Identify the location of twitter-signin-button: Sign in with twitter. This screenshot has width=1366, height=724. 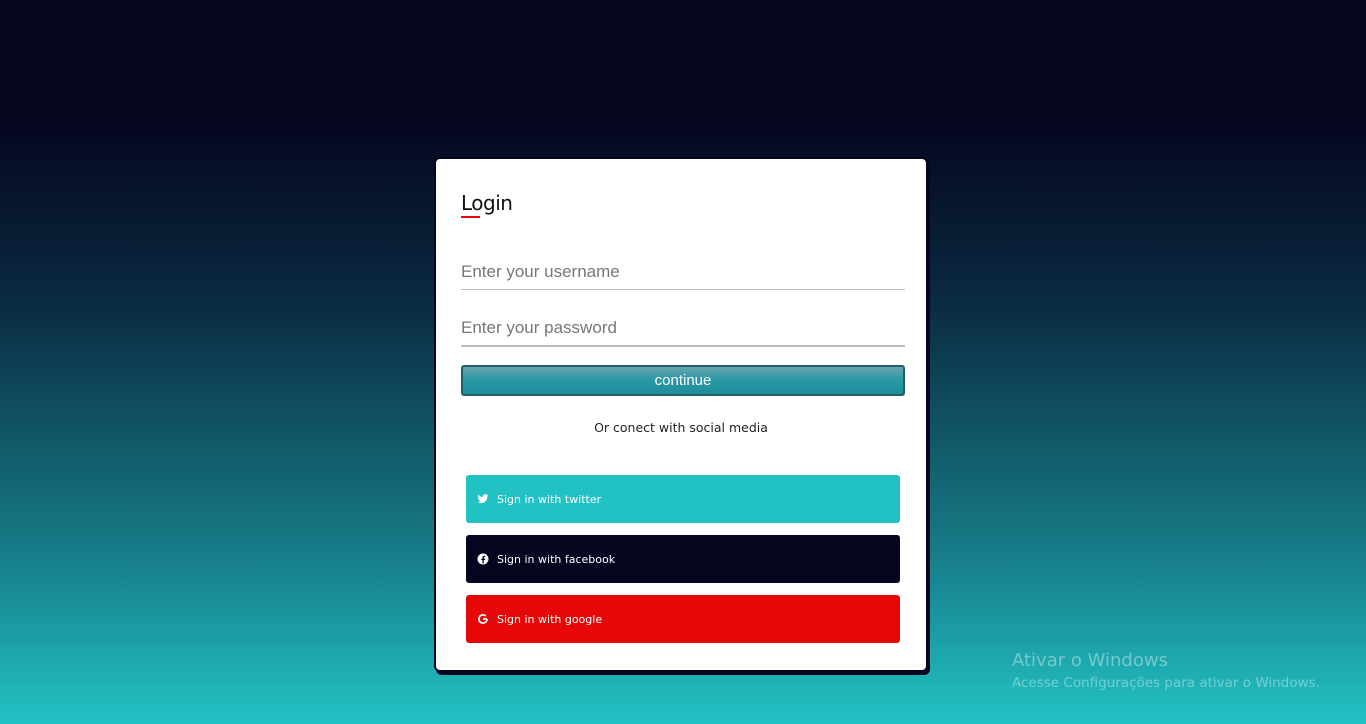
(683, 499).